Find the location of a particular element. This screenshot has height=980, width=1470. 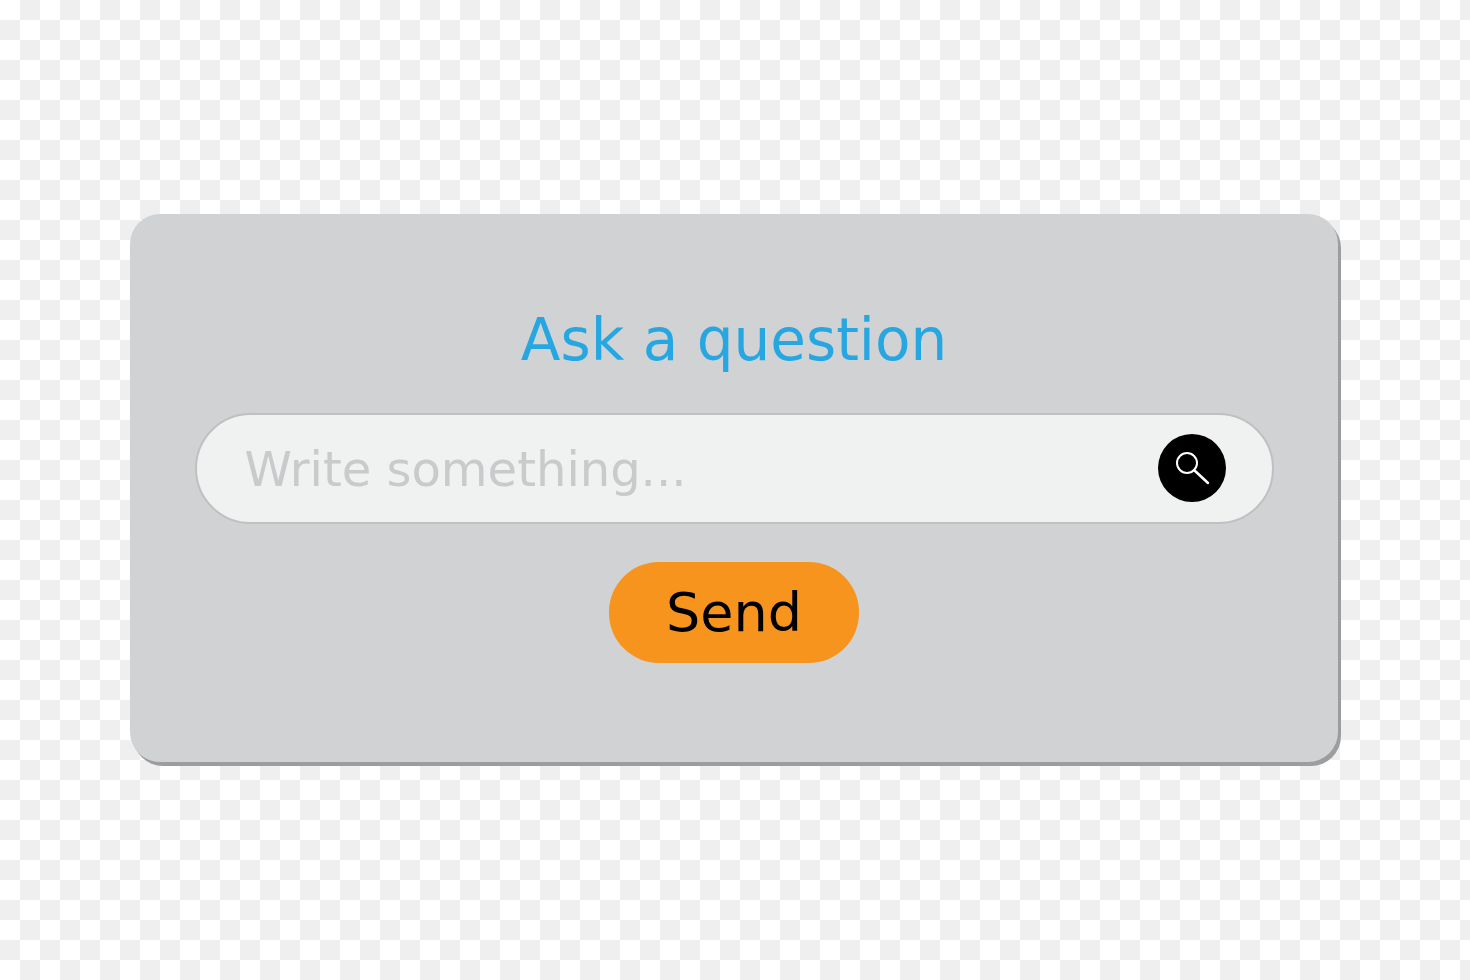

send-button: Send is located at coordinates (734, 612).